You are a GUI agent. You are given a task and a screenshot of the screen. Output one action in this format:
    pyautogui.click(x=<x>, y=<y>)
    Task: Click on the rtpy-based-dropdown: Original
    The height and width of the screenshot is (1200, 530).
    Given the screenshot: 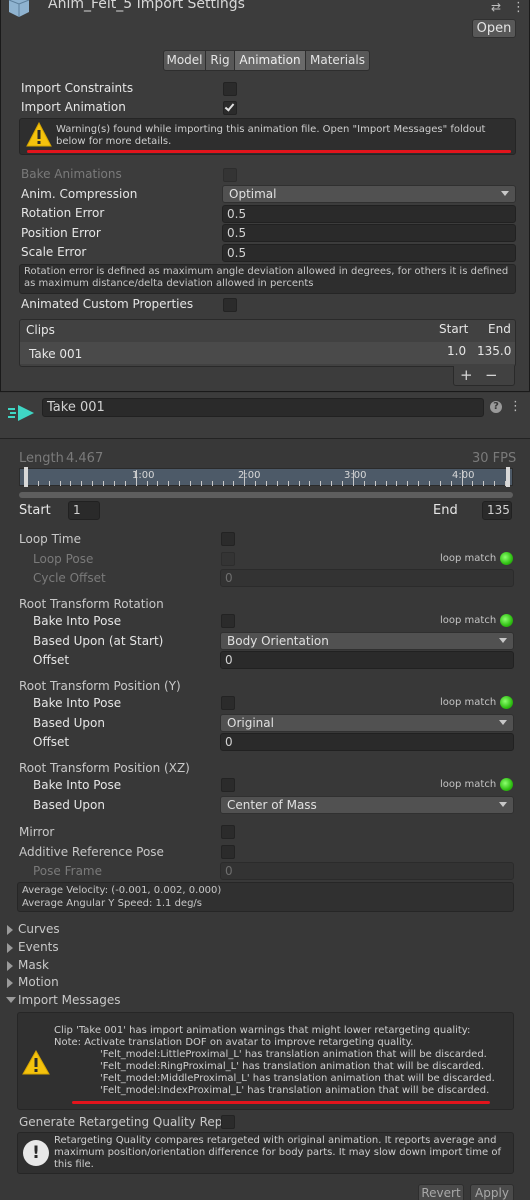 What is the action you would take?
    pyautogui.click(x=367, y=723)
    